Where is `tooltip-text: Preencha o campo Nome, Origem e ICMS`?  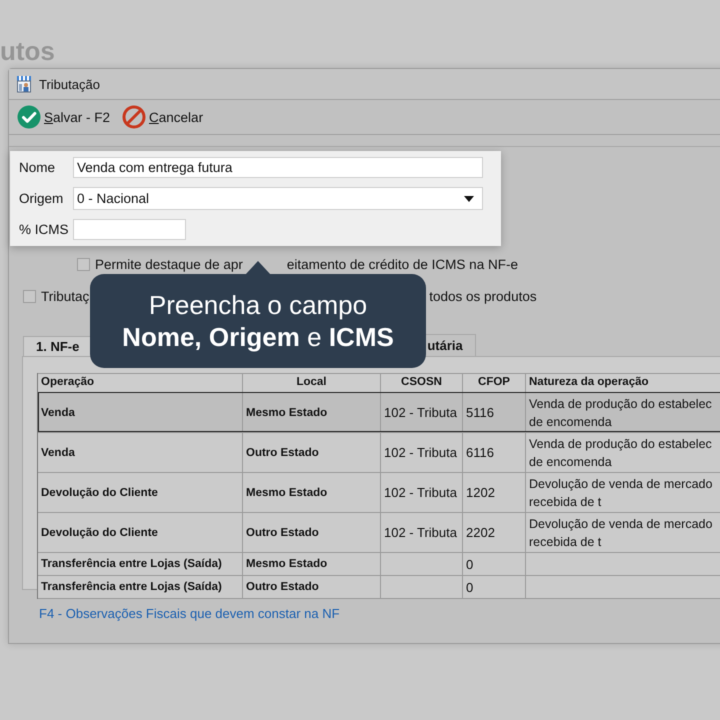
tooltip-text: Preencha o campo Nome, Origem e ICMS is located at coordinates (258, 321).